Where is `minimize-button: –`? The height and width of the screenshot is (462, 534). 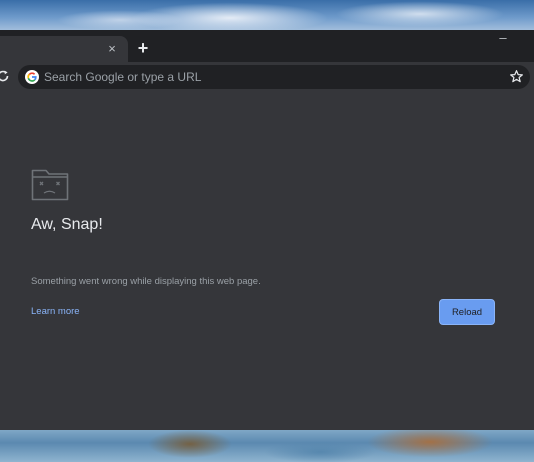
minimize-button: – is located at coordinates (503, 39).